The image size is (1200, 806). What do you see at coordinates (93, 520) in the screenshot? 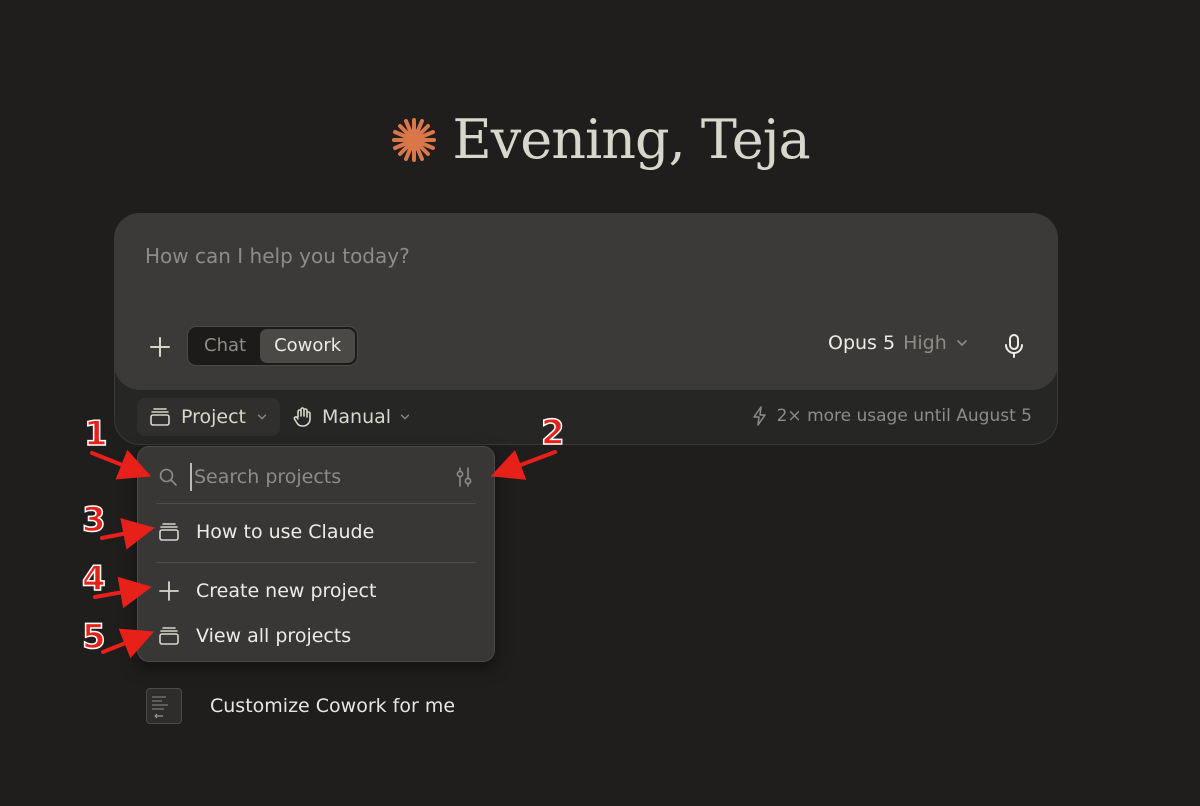
I see `annotation-3: 3` at bounding box center [93, 520].